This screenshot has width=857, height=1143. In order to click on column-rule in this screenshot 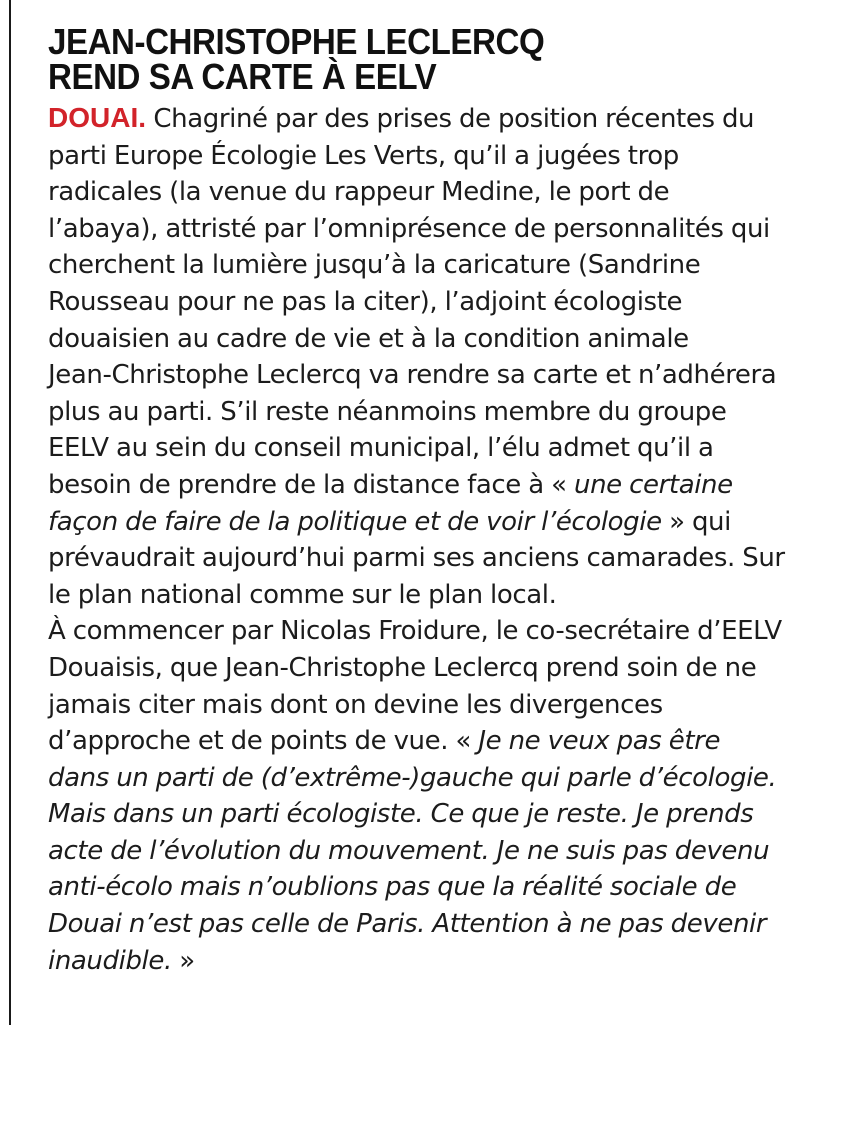, I will do `click(10, 512)`.